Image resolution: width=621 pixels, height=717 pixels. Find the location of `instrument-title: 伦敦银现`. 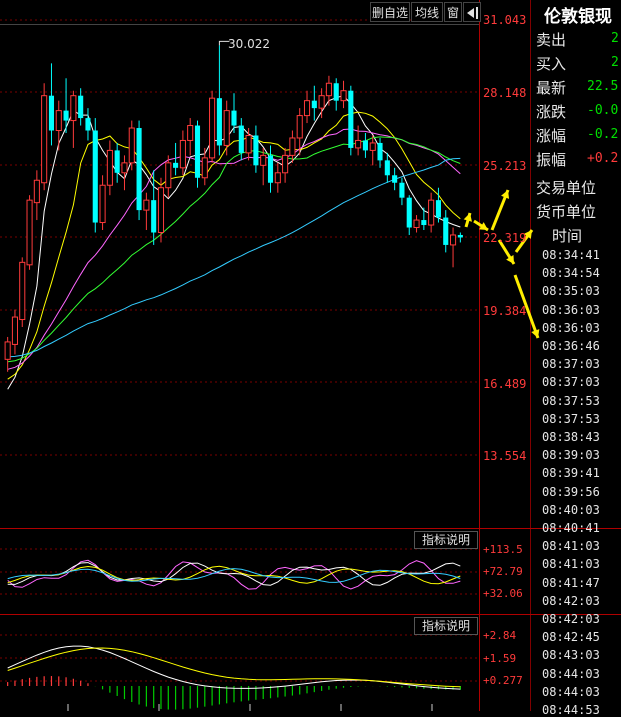

instrument-title: 伦敦银现 is located at coordinates (578, 17).